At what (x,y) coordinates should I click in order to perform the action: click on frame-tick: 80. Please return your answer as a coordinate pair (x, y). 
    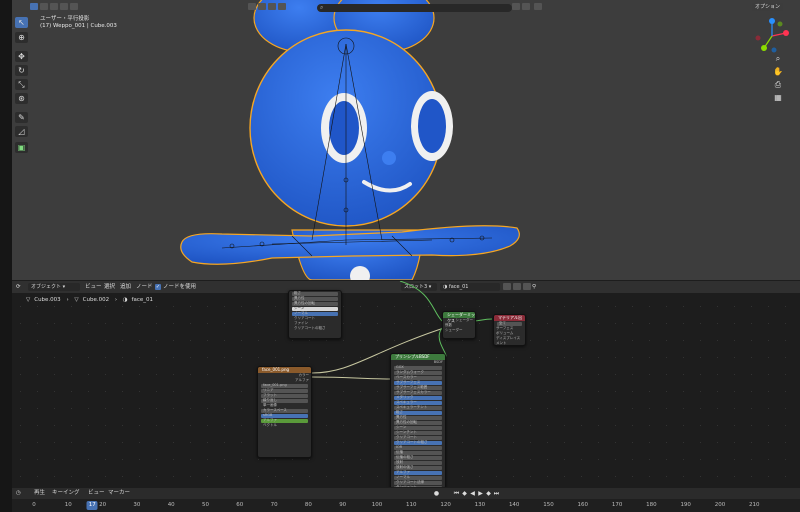
    Looking at the image, I should click on (308, 505).